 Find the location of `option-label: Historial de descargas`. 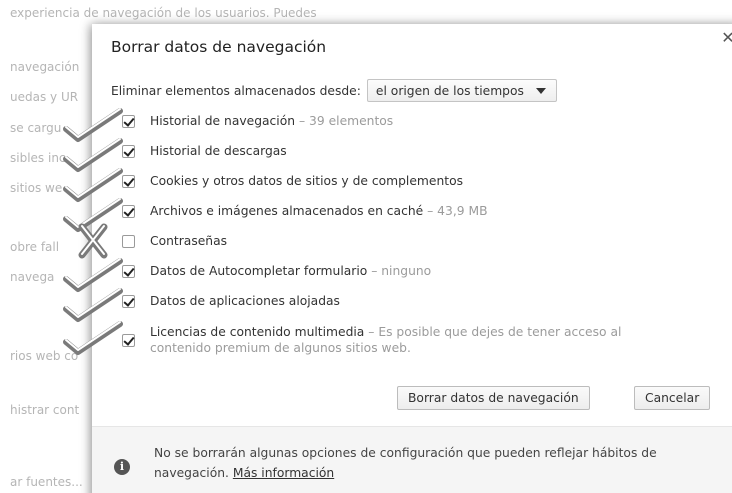

option-label: Historial de descargas is located at coordinates (218, 151).